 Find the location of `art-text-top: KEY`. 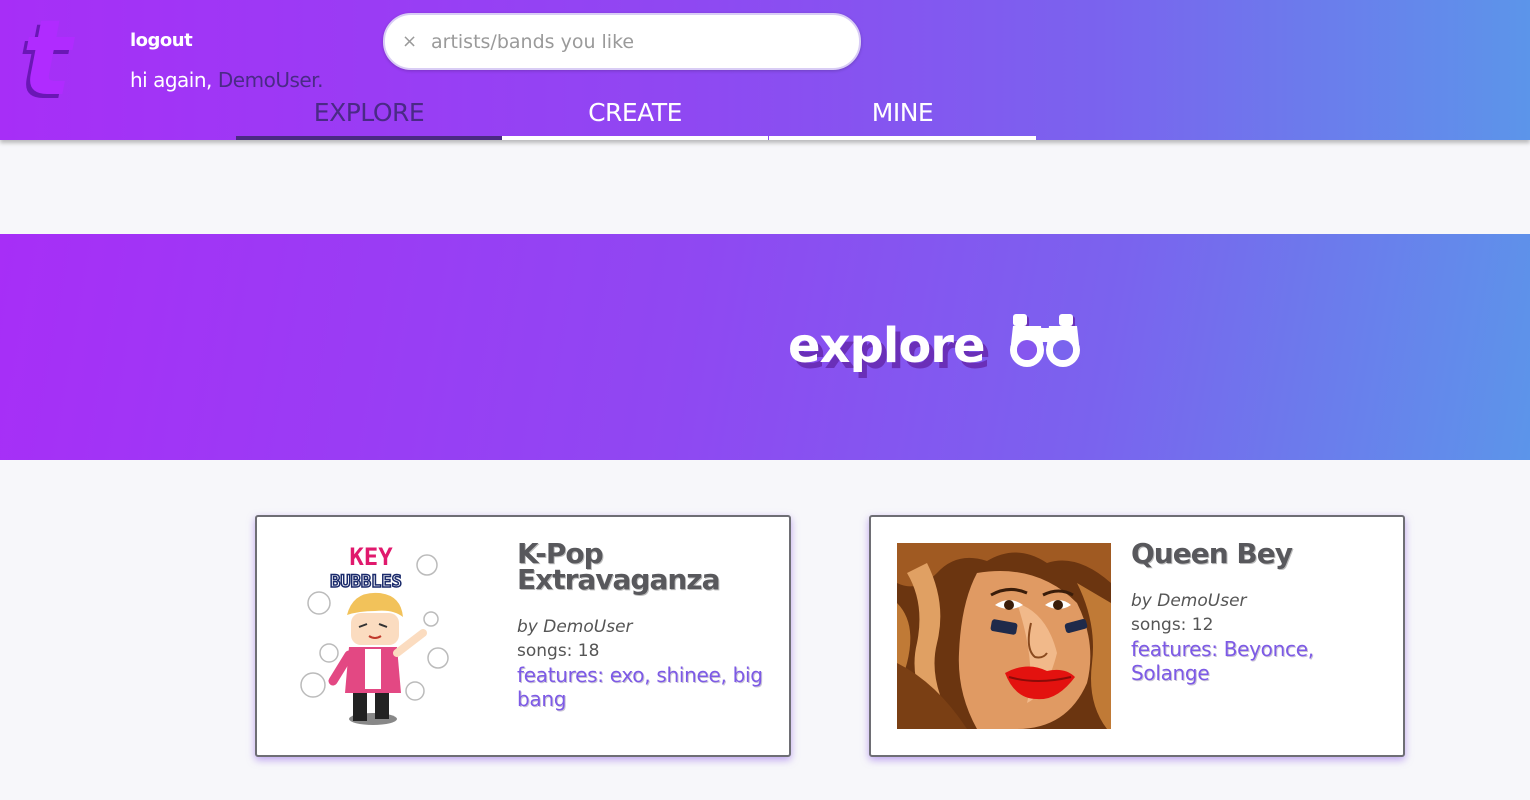

art-text-top: KEY is located at coordinates (371, 557).